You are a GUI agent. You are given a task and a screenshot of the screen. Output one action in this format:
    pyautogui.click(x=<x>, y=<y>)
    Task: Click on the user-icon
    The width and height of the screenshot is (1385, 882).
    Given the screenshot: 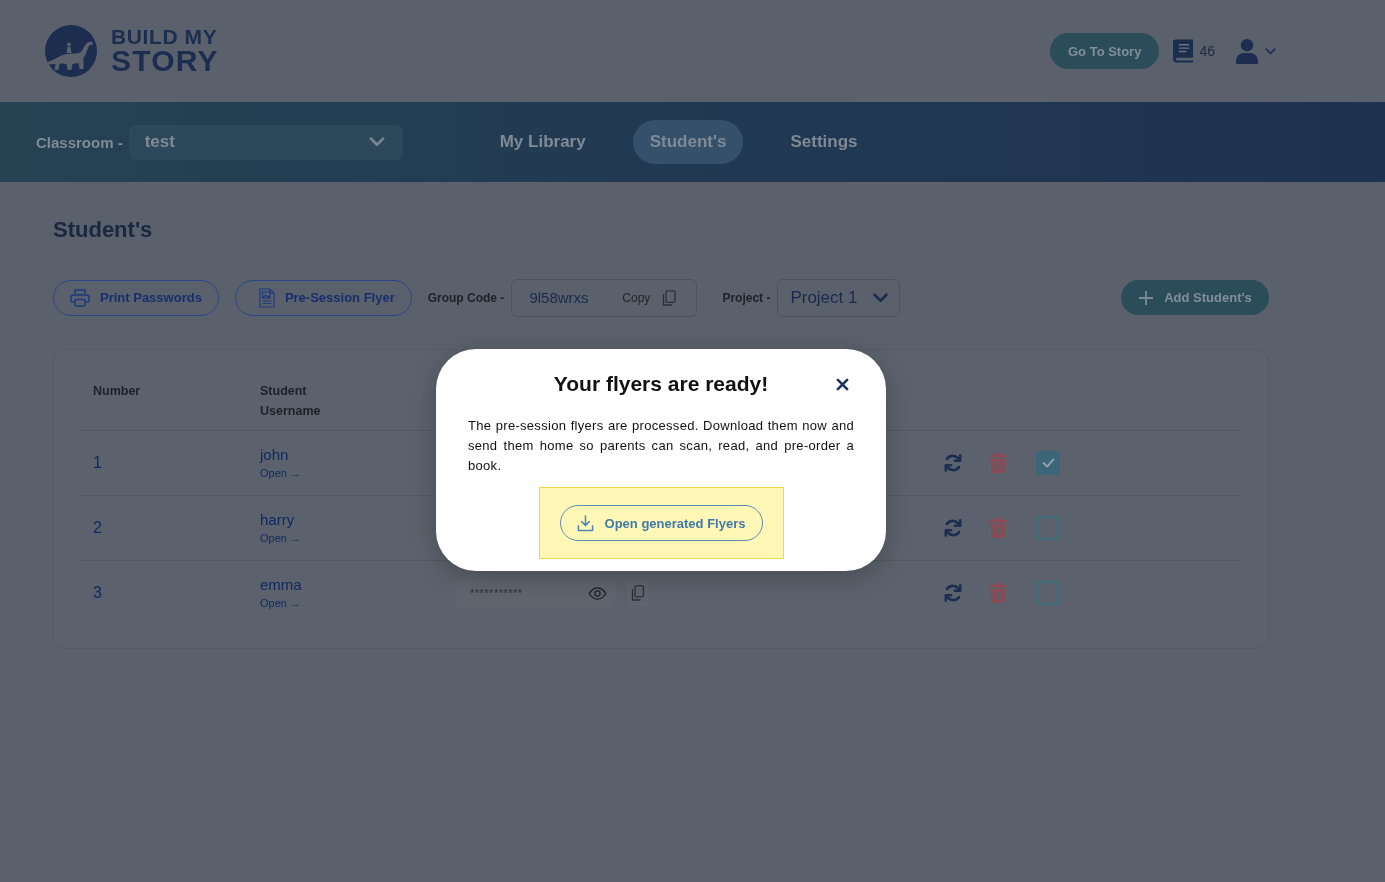 What is the action you would take?
    pyautogui.click(x=1247, y=51)
    